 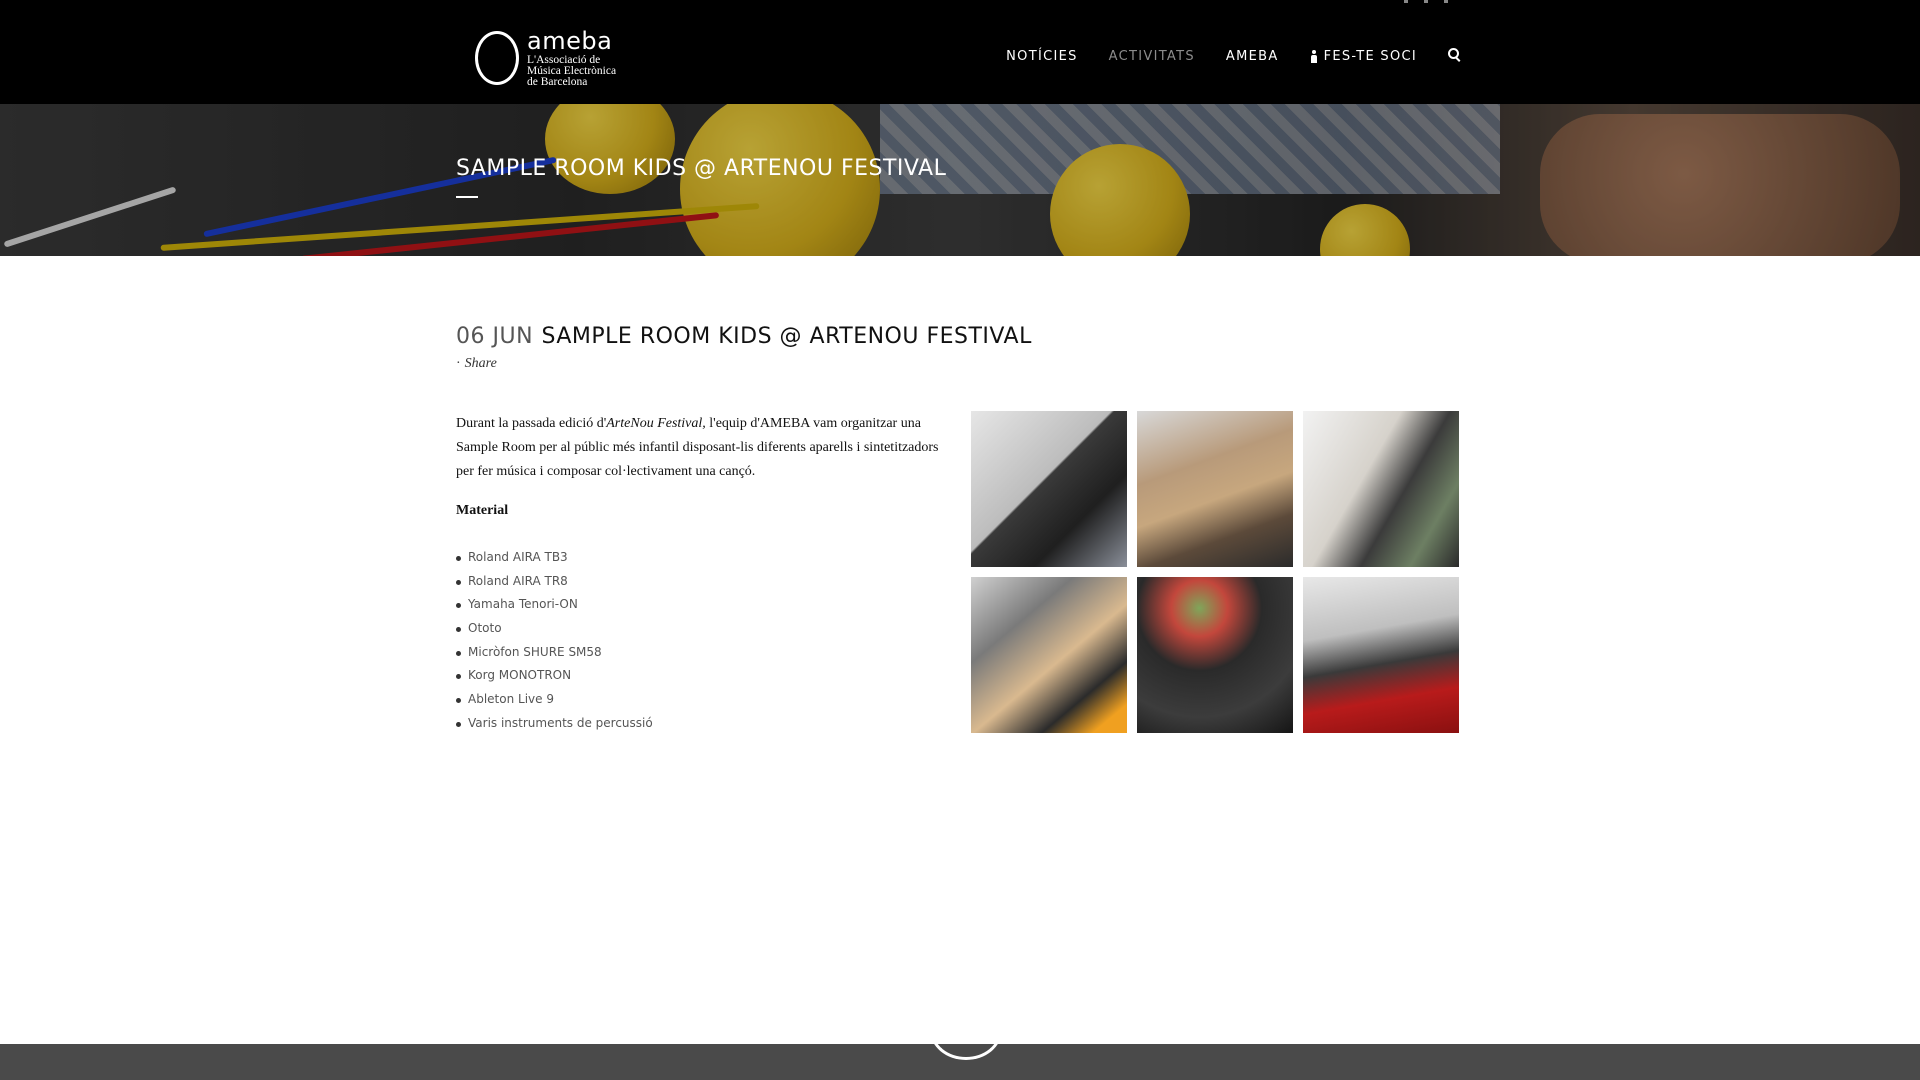 I want to click on search-icon, so click(x=1454, y=54).